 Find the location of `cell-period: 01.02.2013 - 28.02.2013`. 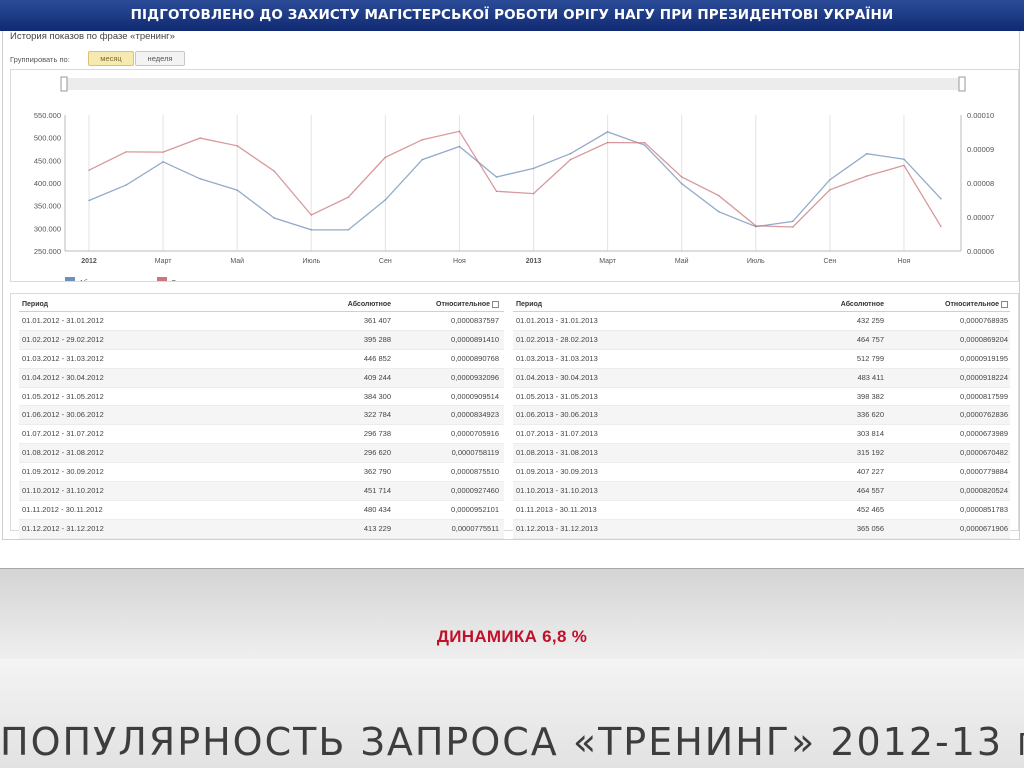

cell-period: 01.02.2013 - 28.02.2013 is located at coordinates (557, 339).